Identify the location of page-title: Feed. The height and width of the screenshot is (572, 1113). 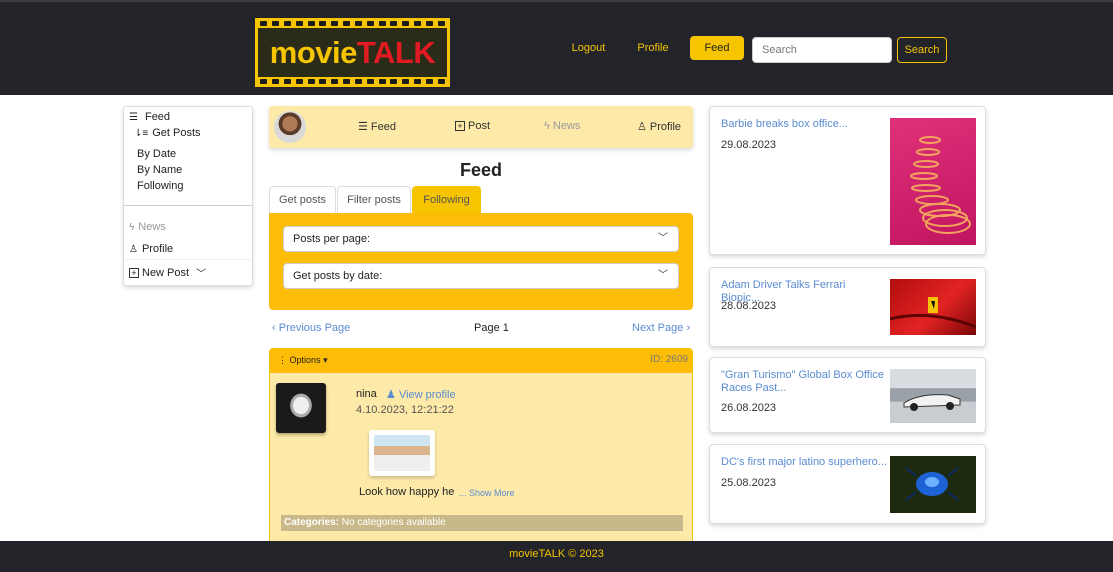
(480, 170).